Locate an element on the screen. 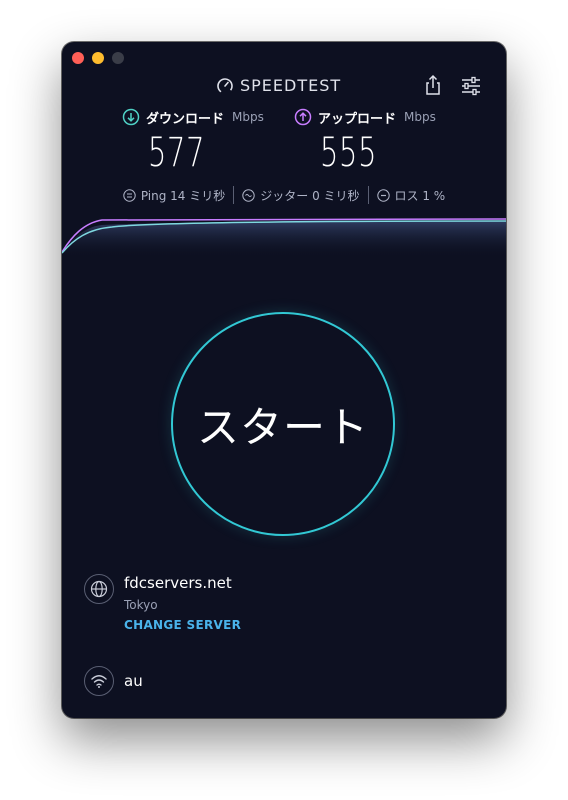 The image size is (568, 800). share-button is located at coordinates (433, 85).